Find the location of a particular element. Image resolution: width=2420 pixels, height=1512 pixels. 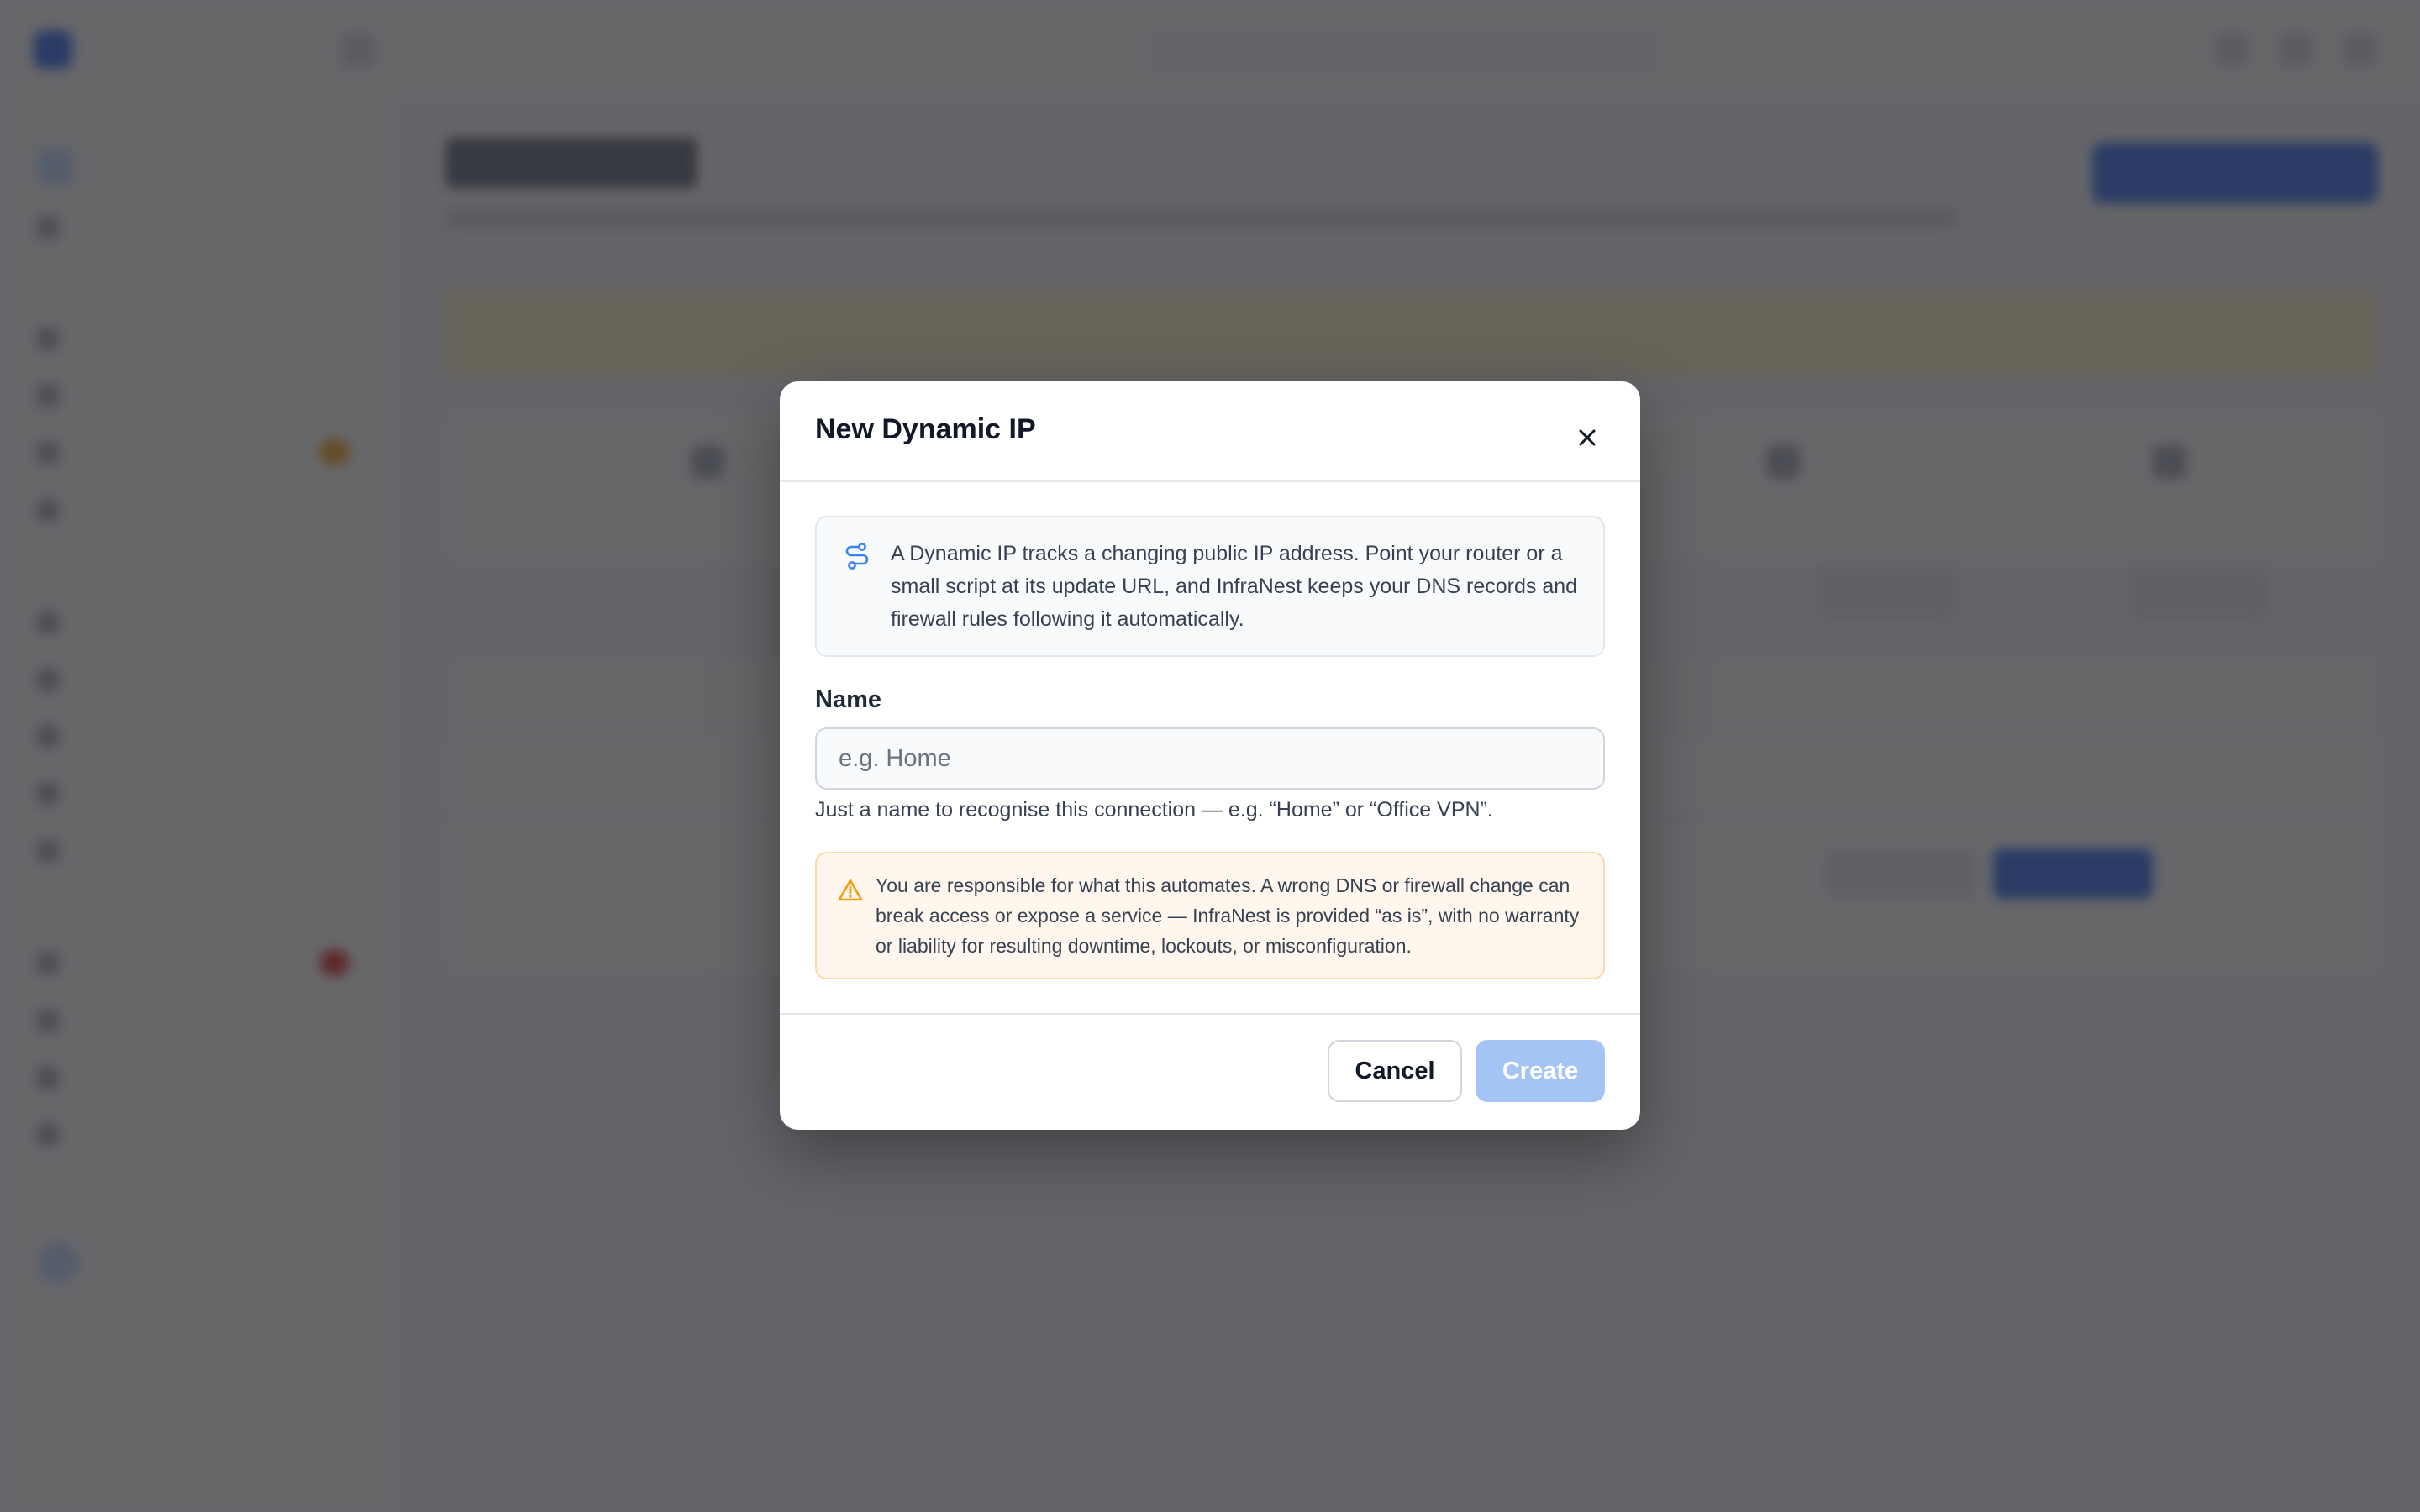

name-label: Name is located at coordinates (848, 699).